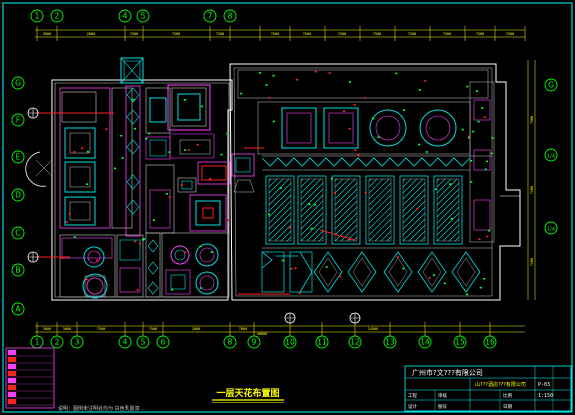 The width and height of the screenshot is (575, 415). Describe the element at coordinates (230, 342) in the screenshot. I see `axis-label: 8` at that location.